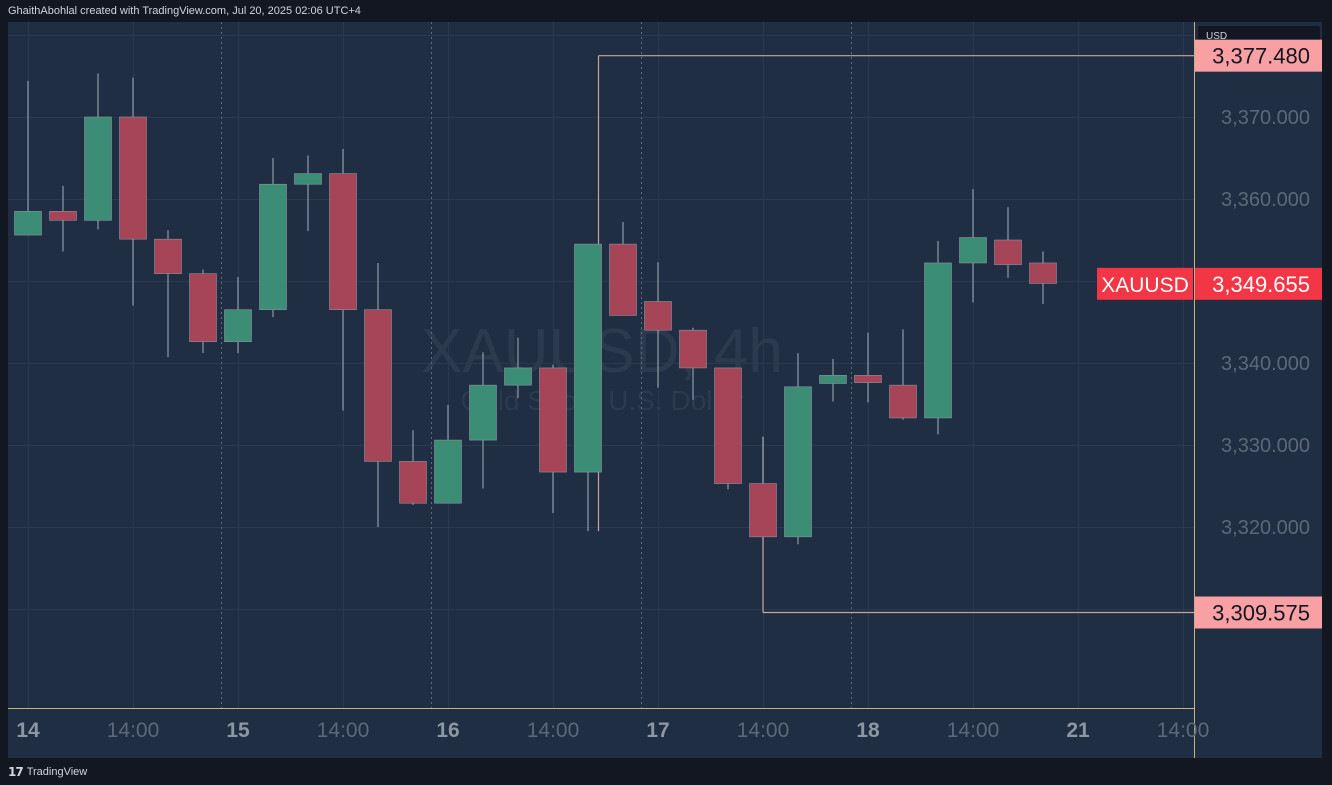 The image size is (1332, 785). What do you see at coordinates (1261, 284) in the screenshot?
I see `last-price-label-text: 3,349.655` at bounding box center [1261, 284].